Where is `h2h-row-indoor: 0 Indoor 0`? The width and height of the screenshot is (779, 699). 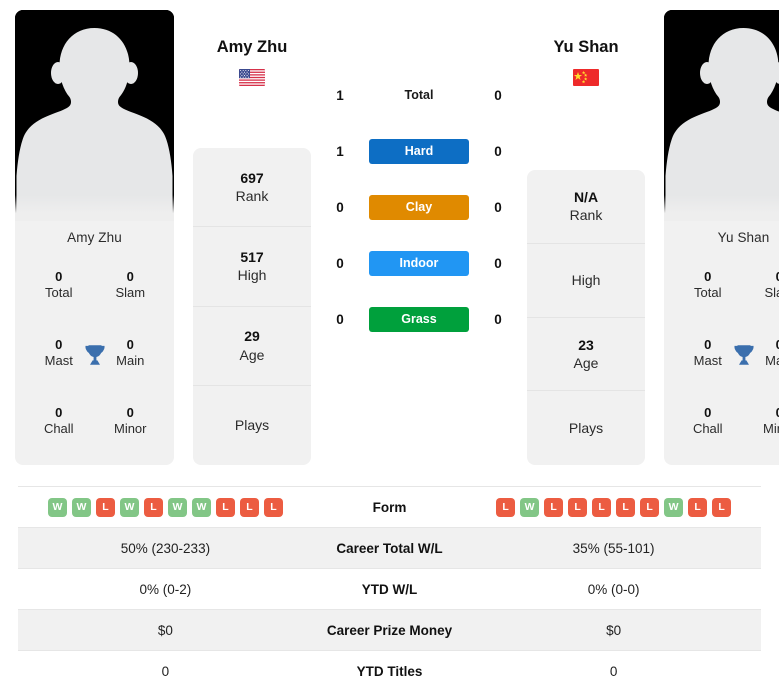 h2h-row-indoor: 0 Indoor 0 is located at coordinates (419, 263).